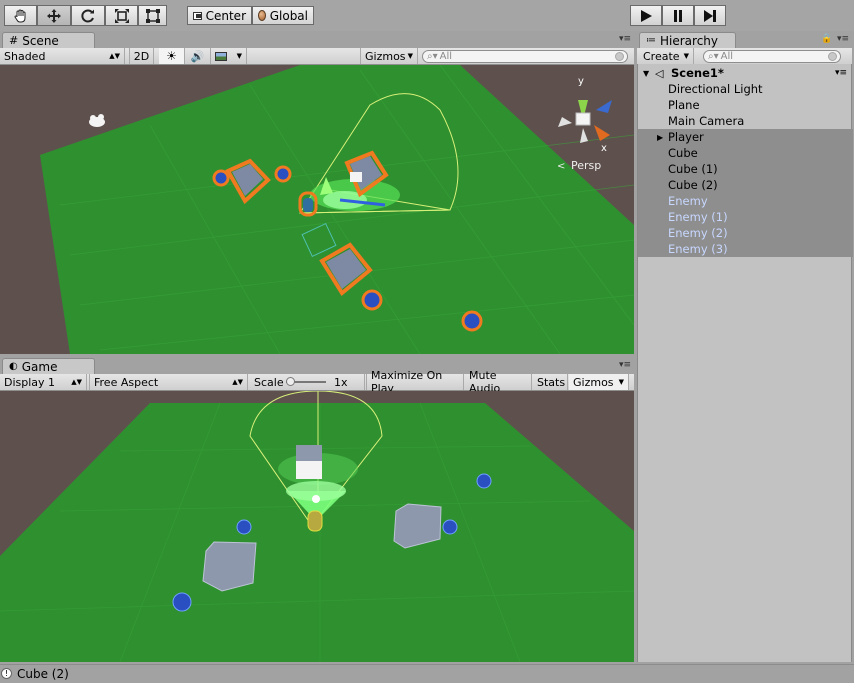 This screenshot has width=854, height=683. Describe the element at coordinates (698, 233) in the screenshot. I see `hierarchy-item-label: Enemy (2)` at that location.